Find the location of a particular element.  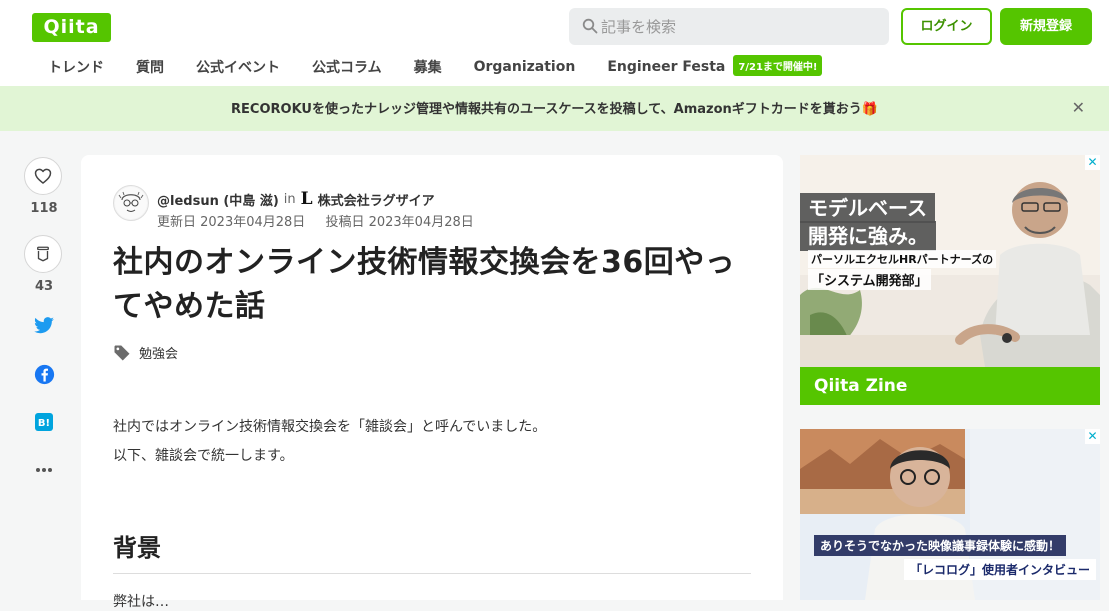

nav-item-recruiting: 募集 is located at coordinates (428, 67).